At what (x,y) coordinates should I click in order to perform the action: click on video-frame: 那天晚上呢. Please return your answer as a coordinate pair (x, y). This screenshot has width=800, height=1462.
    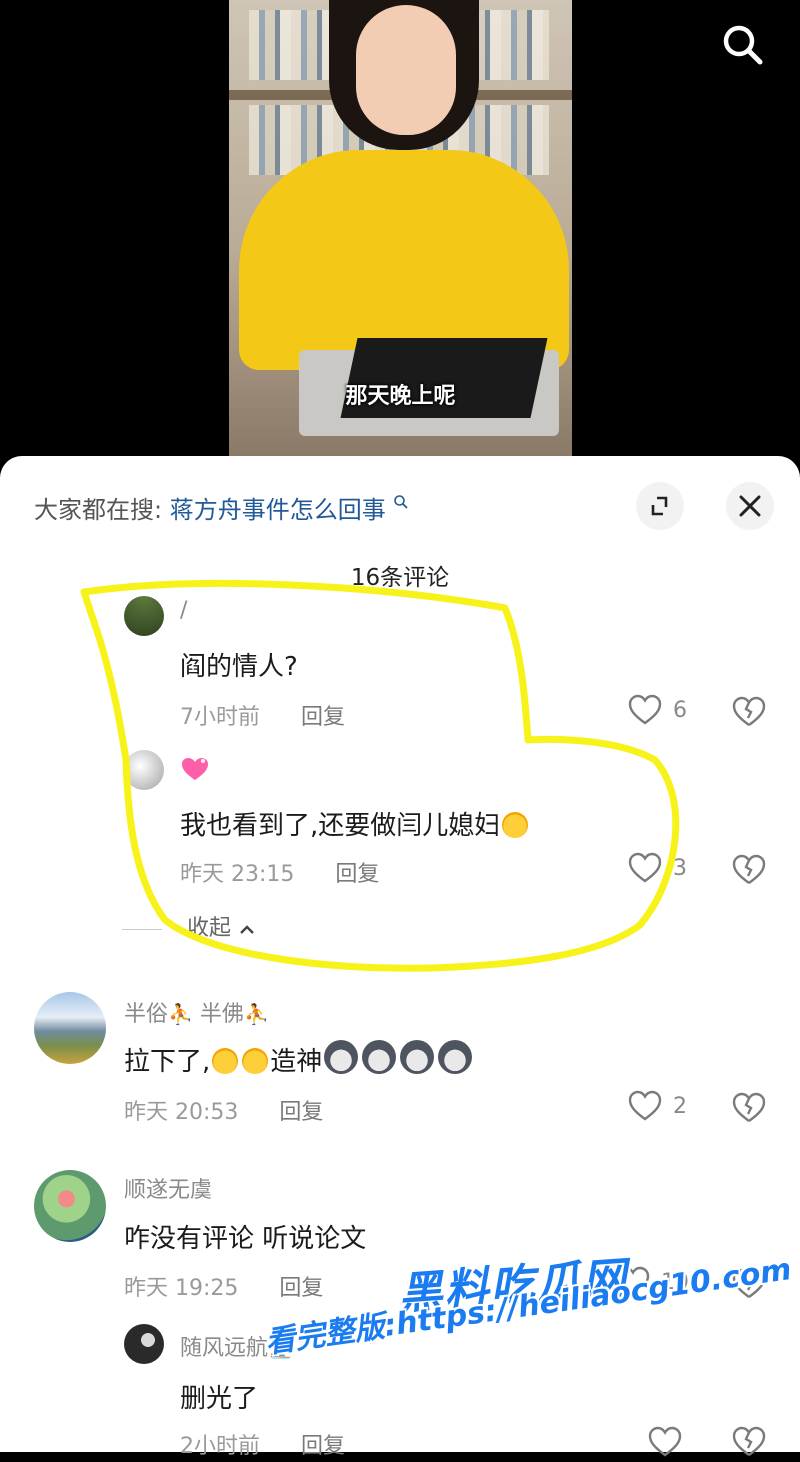
    Looking at the image, I should click on (400, 228).